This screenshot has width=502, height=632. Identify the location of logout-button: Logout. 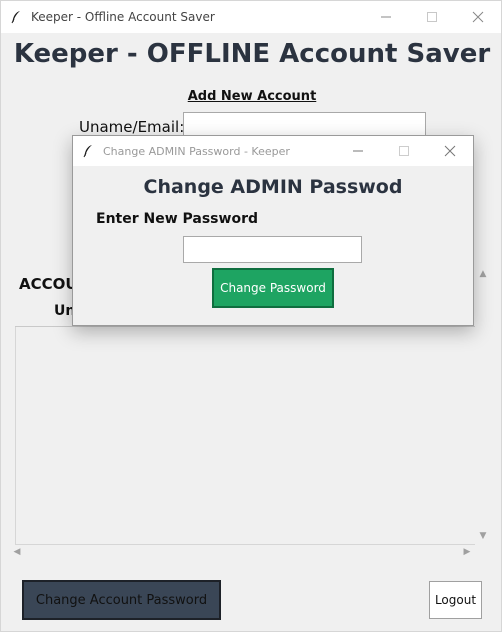
(455, 600).